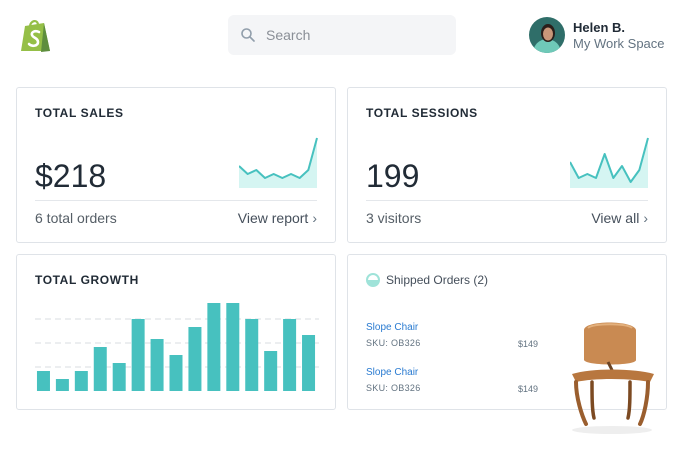  Describe the element at coordinates (288, 35) in the screenshot. I see `search-placeholder: Search` at that location.